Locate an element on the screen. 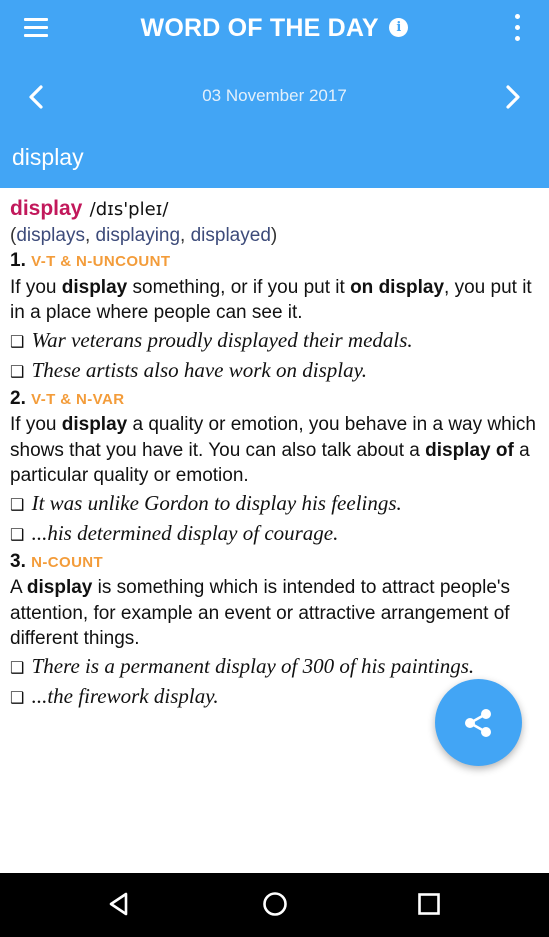 The height and width of the screenshot is (937, 549). home-icon is located at coordinates (275, 904).